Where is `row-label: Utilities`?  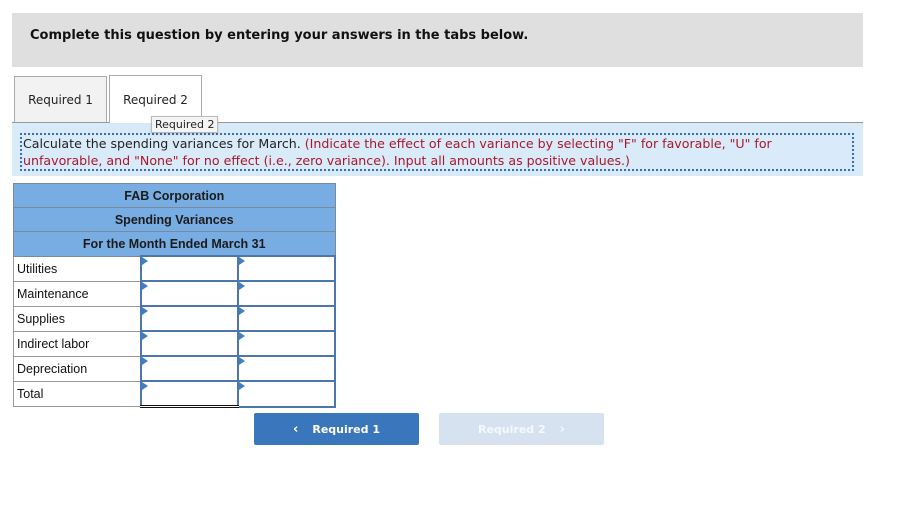
row-label: Utilities is located at coordinates (77, 268).